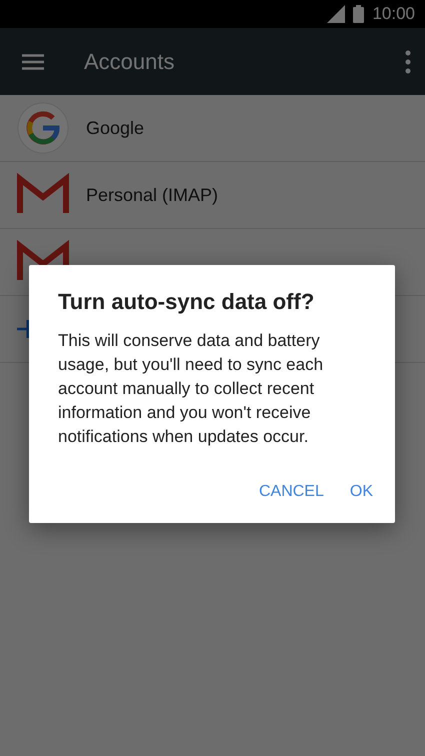 This screenshot has width=425, height=756. I want to click on dialog-title: Turn auto-sync data off?, so click(187, 302).